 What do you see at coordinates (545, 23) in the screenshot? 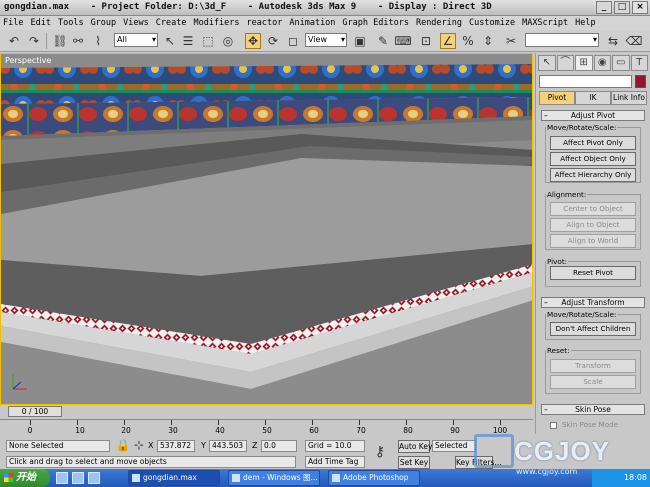
I see `menu-maxscript: MAXScript` at bounding box center [545, 23].